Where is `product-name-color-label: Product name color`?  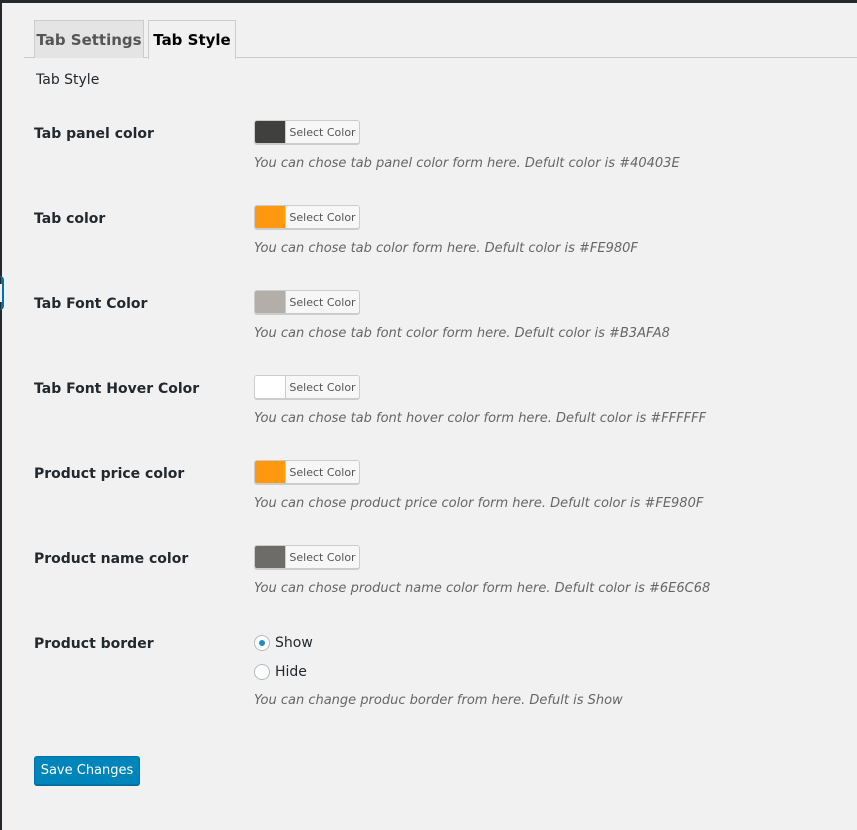 product-name-color-label: Product name color is located at coordinates (111, 559).